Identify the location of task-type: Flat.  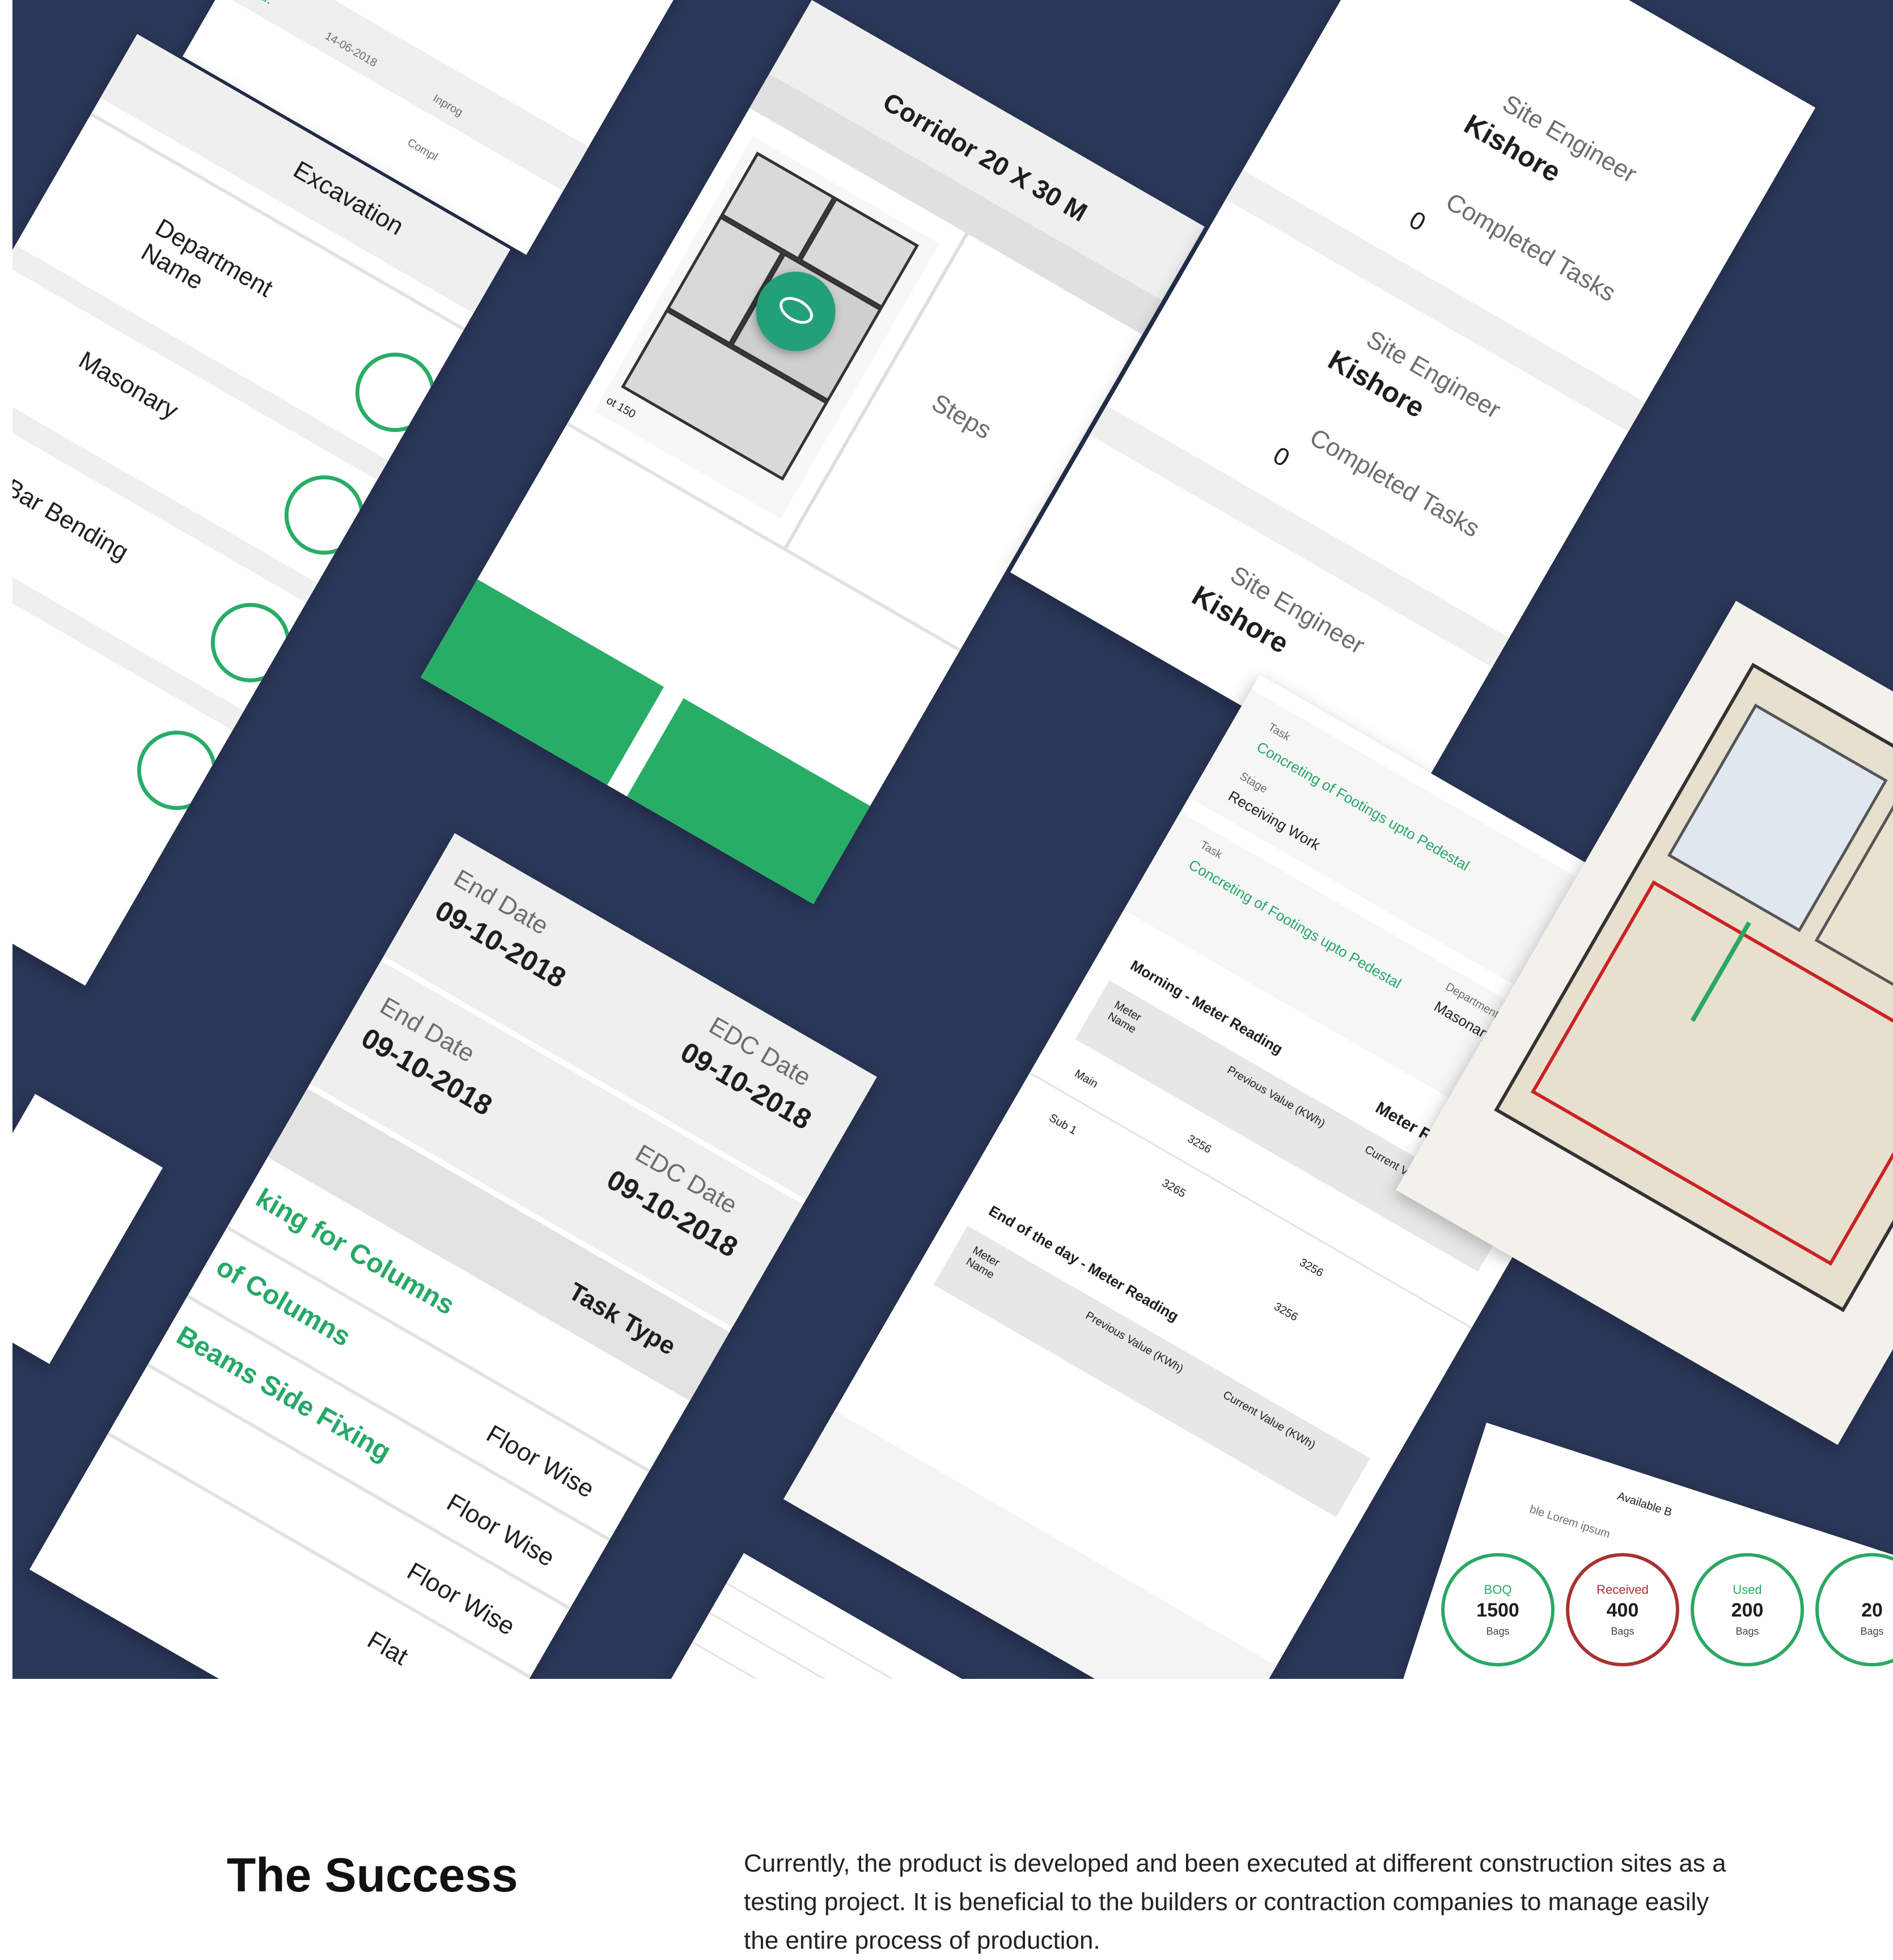
(387, 1648).